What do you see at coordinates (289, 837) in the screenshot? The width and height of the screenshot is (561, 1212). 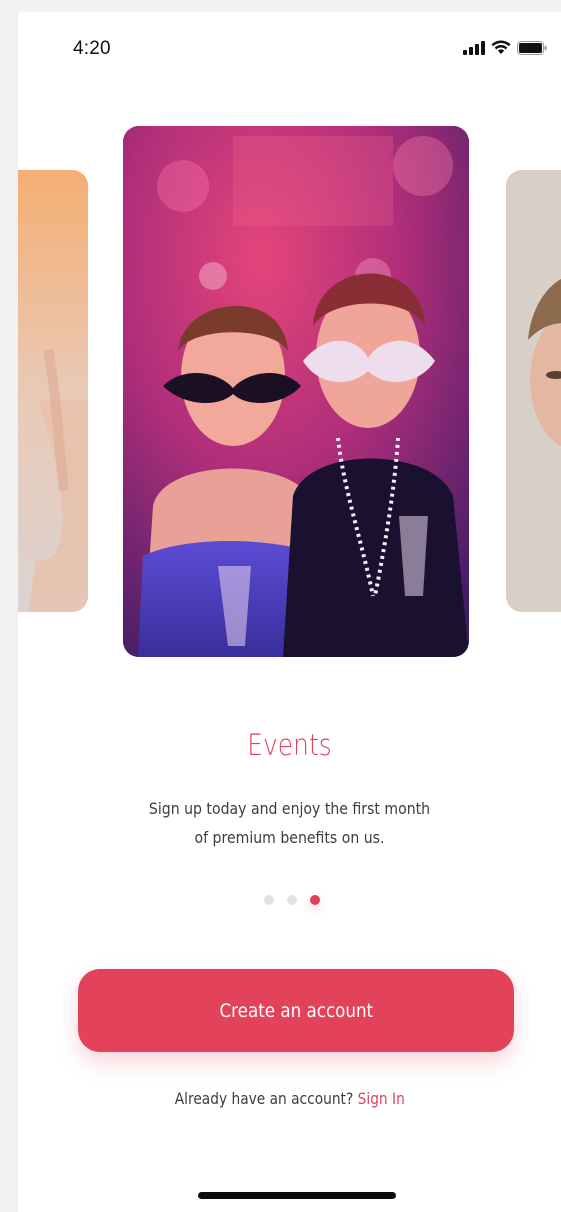 I see `subtitle-line-2: of premium benefits on us.` at bounding box center [289, 837].